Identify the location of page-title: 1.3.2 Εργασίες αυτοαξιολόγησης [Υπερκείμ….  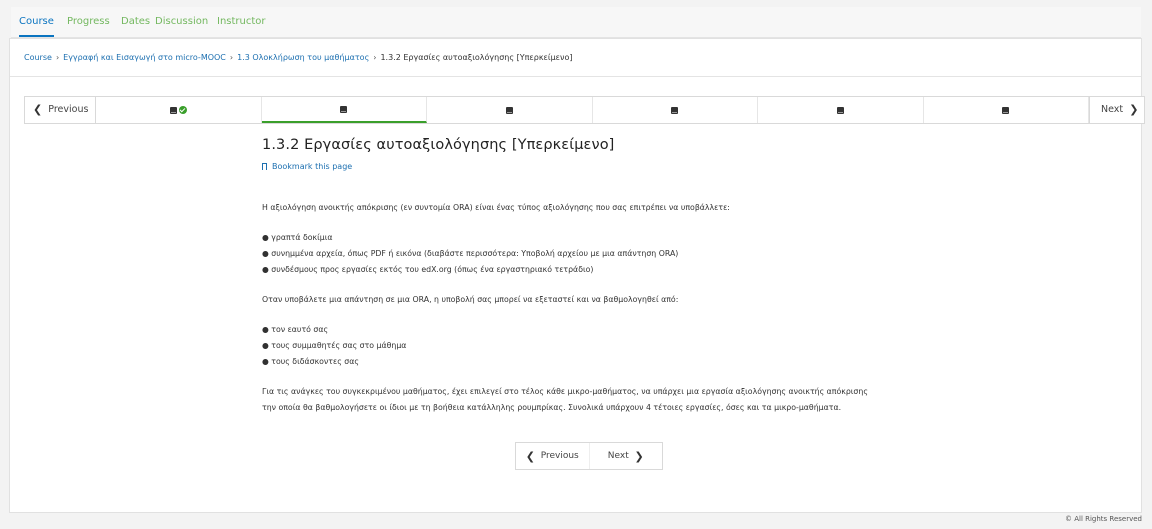
(438, 145).